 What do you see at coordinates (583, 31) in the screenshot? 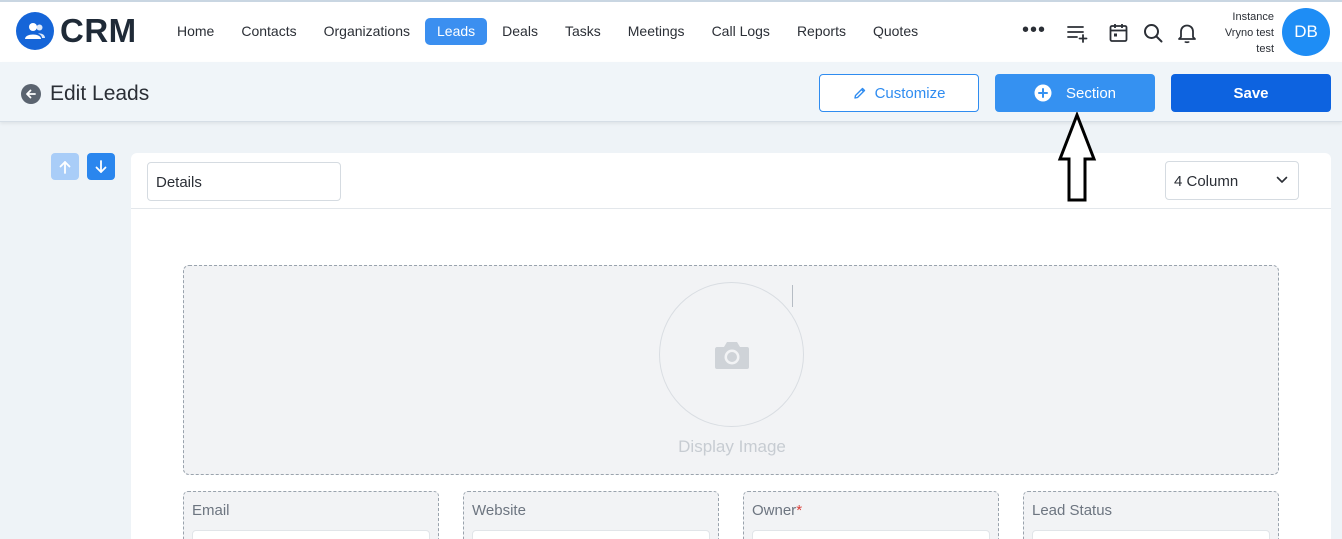
I see `nav-item-tasks: Tasks` at bounding box center [583, 31].